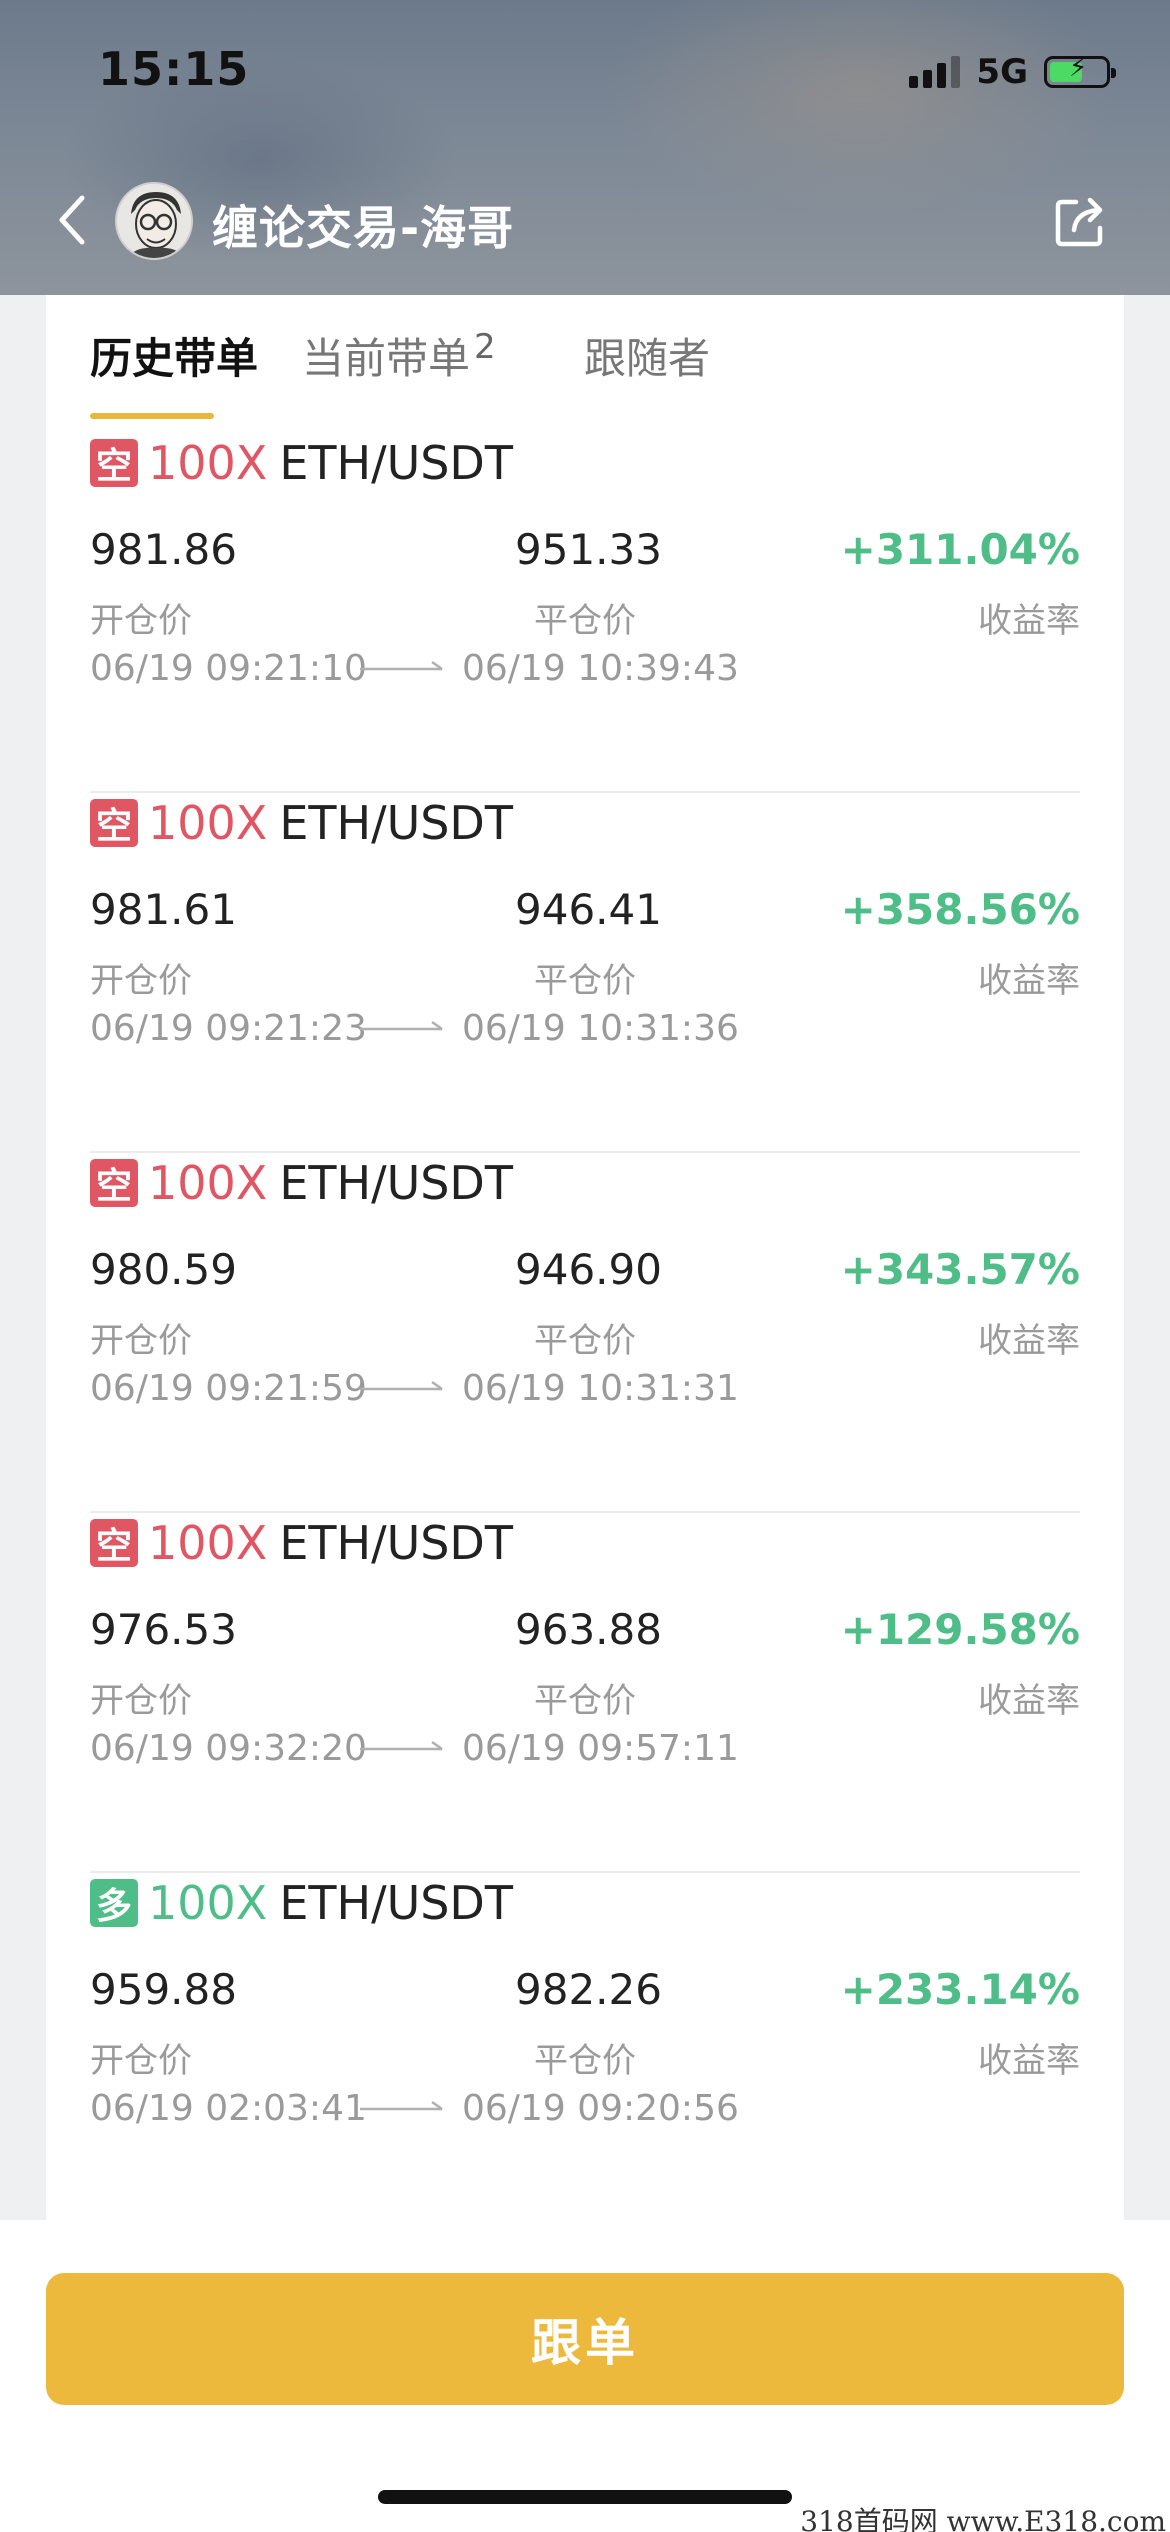 The height and width of the screenshot is (2532, 1170). What do you see at coordinates (386, 358) in the screenshot?
I see `tab-current-label: 当前带单` at bounding box center [386, 358].